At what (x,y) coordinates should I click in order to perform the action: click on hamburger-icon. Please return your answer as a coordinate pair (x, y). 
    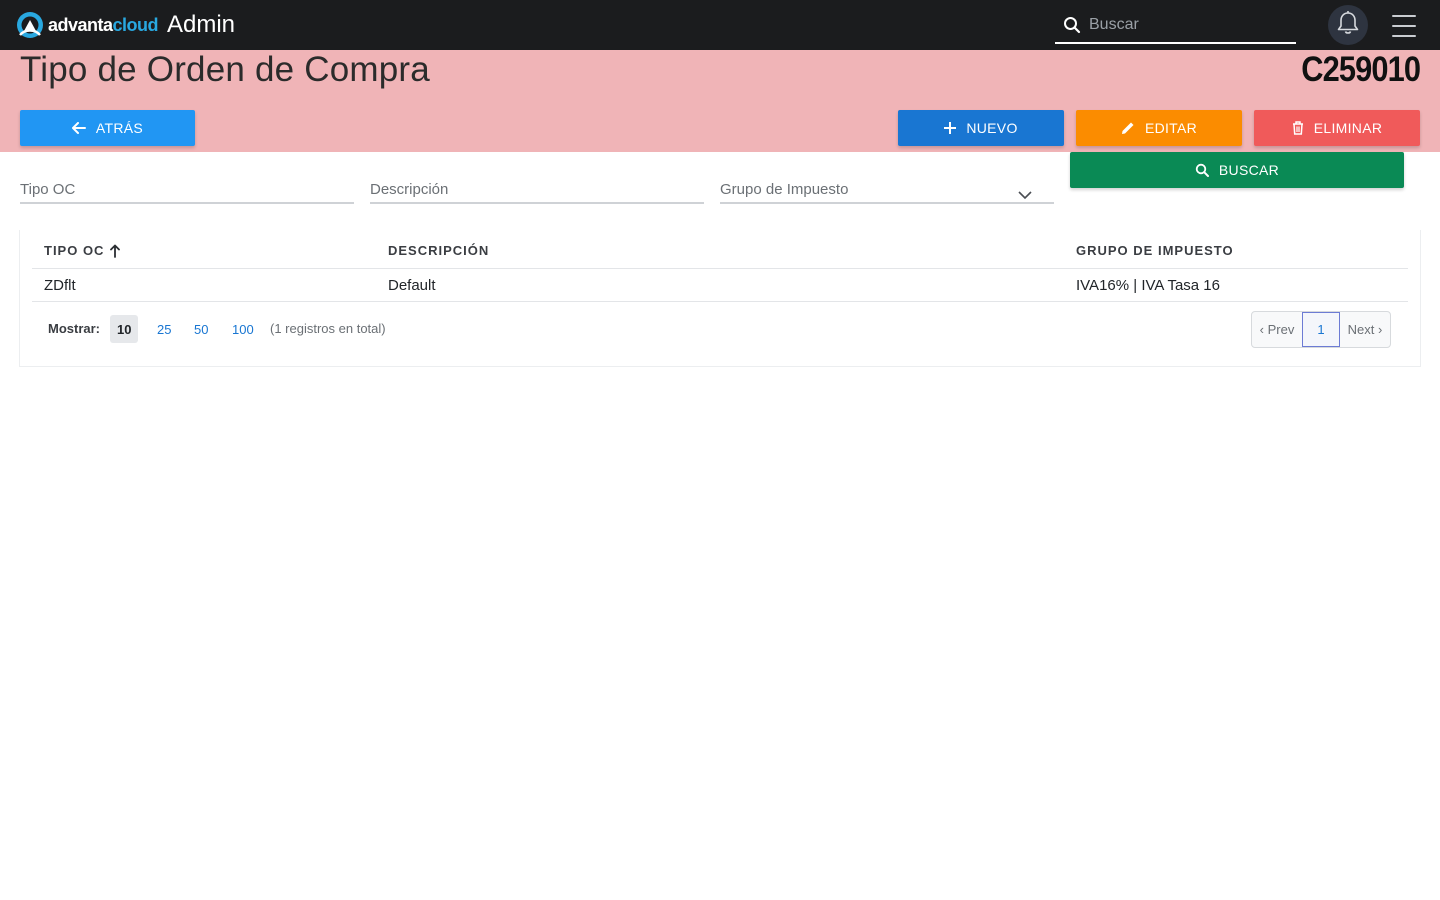
    Looking at the image, I should click on (1404, 26).